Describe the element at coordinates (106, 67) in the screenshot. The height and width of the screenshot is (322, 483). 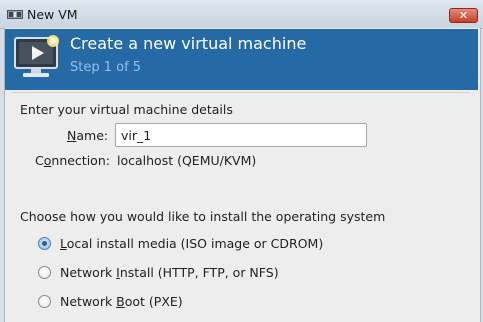
I see `wizard-step: Step 1 of 5` at that location.